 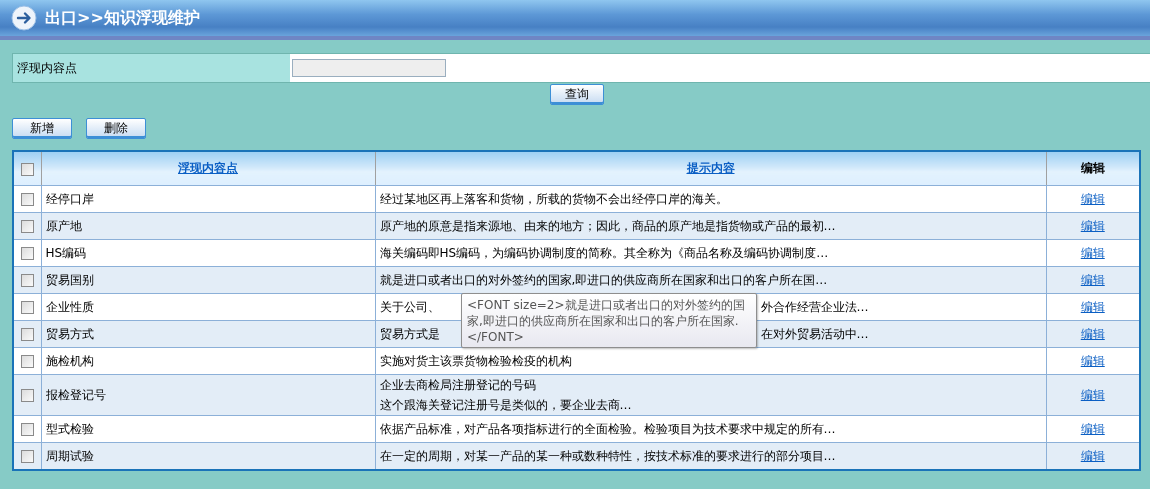 What do you see at coordinates (69, 428) in the screenshot?
I see `table-cell: 型式检验` at bounding box center [69, 428].